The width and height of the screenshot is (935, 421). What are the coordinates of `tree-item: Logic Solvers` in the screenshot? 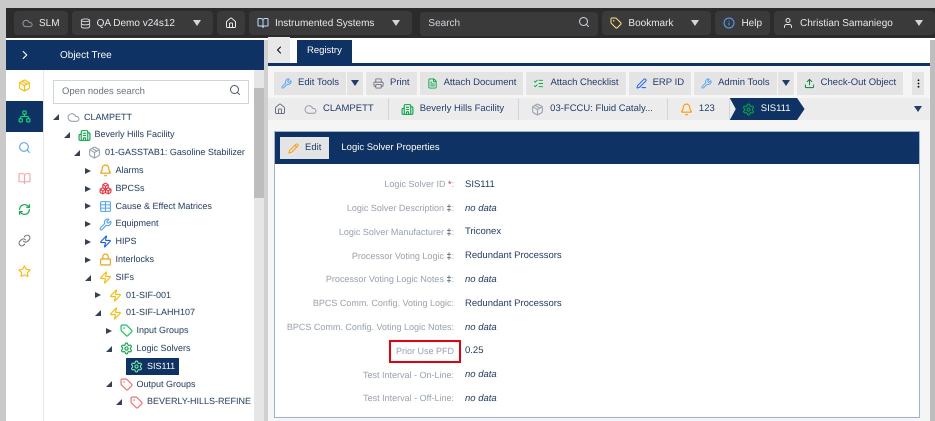 It's located at (155, 349).